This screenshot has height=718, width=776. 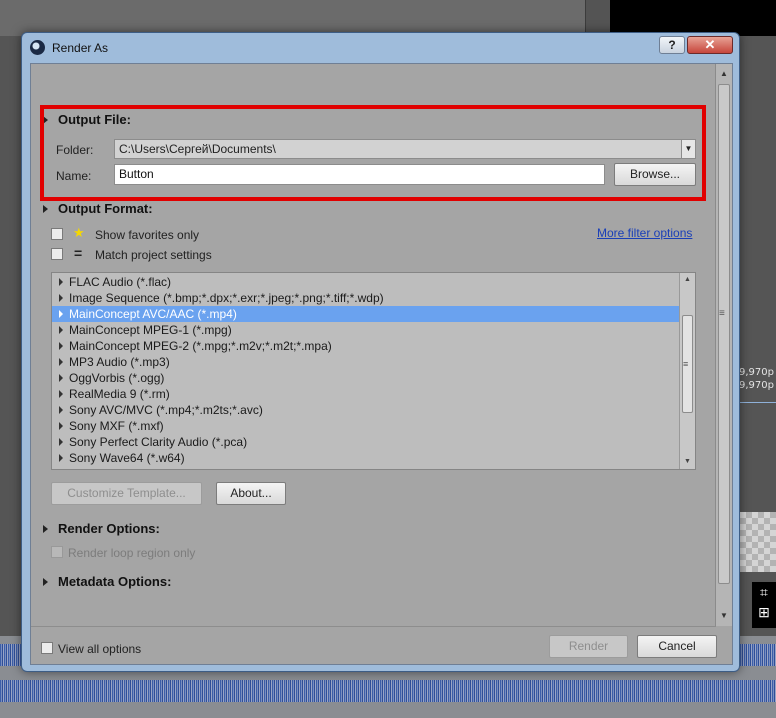 I want to click on background-marker-line, so click(x=756, y=402).